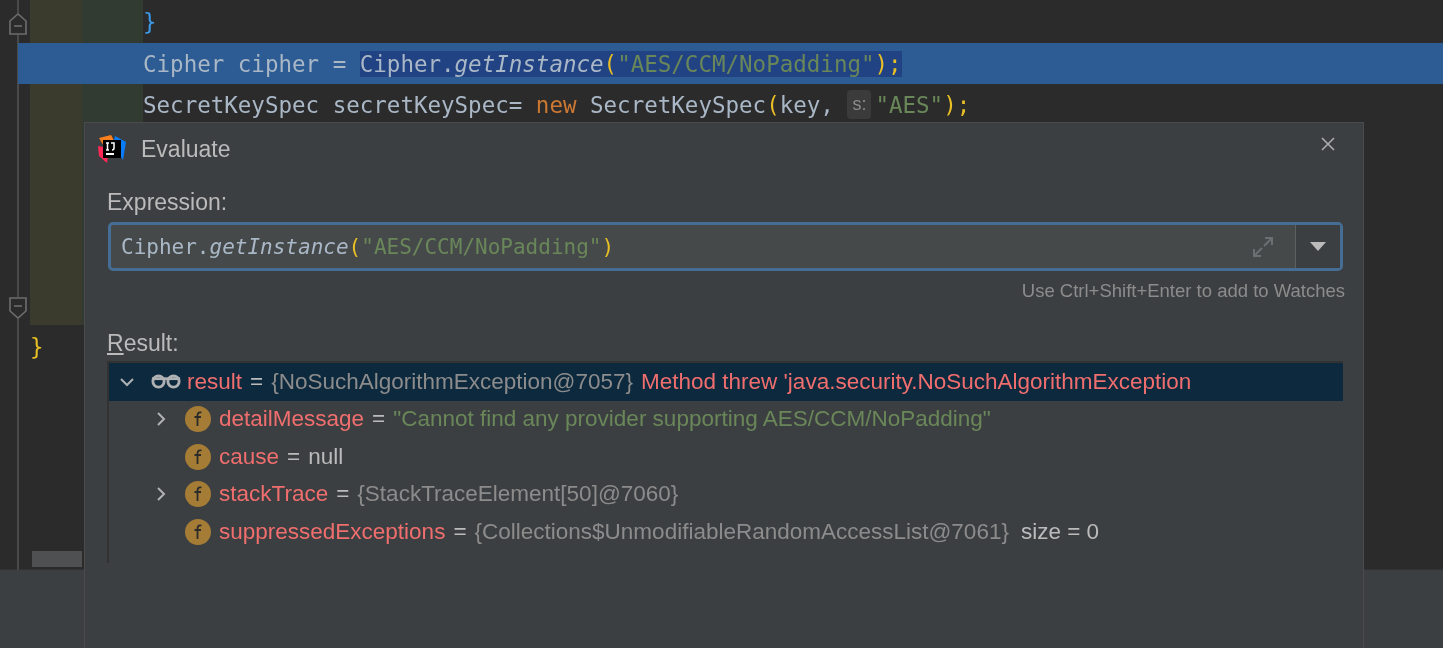 This screenshot has height=648, width=1443. I want to click on variable-name: cause, so click(249, 456).